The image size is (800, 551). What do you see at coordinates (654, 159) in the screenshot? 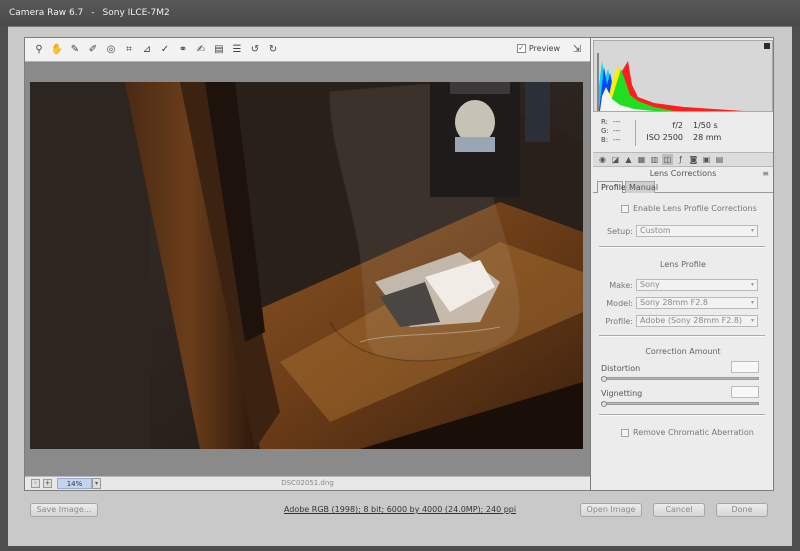
I see `split-toning-panel-icon: ▥` at bounding box center [654, 159].